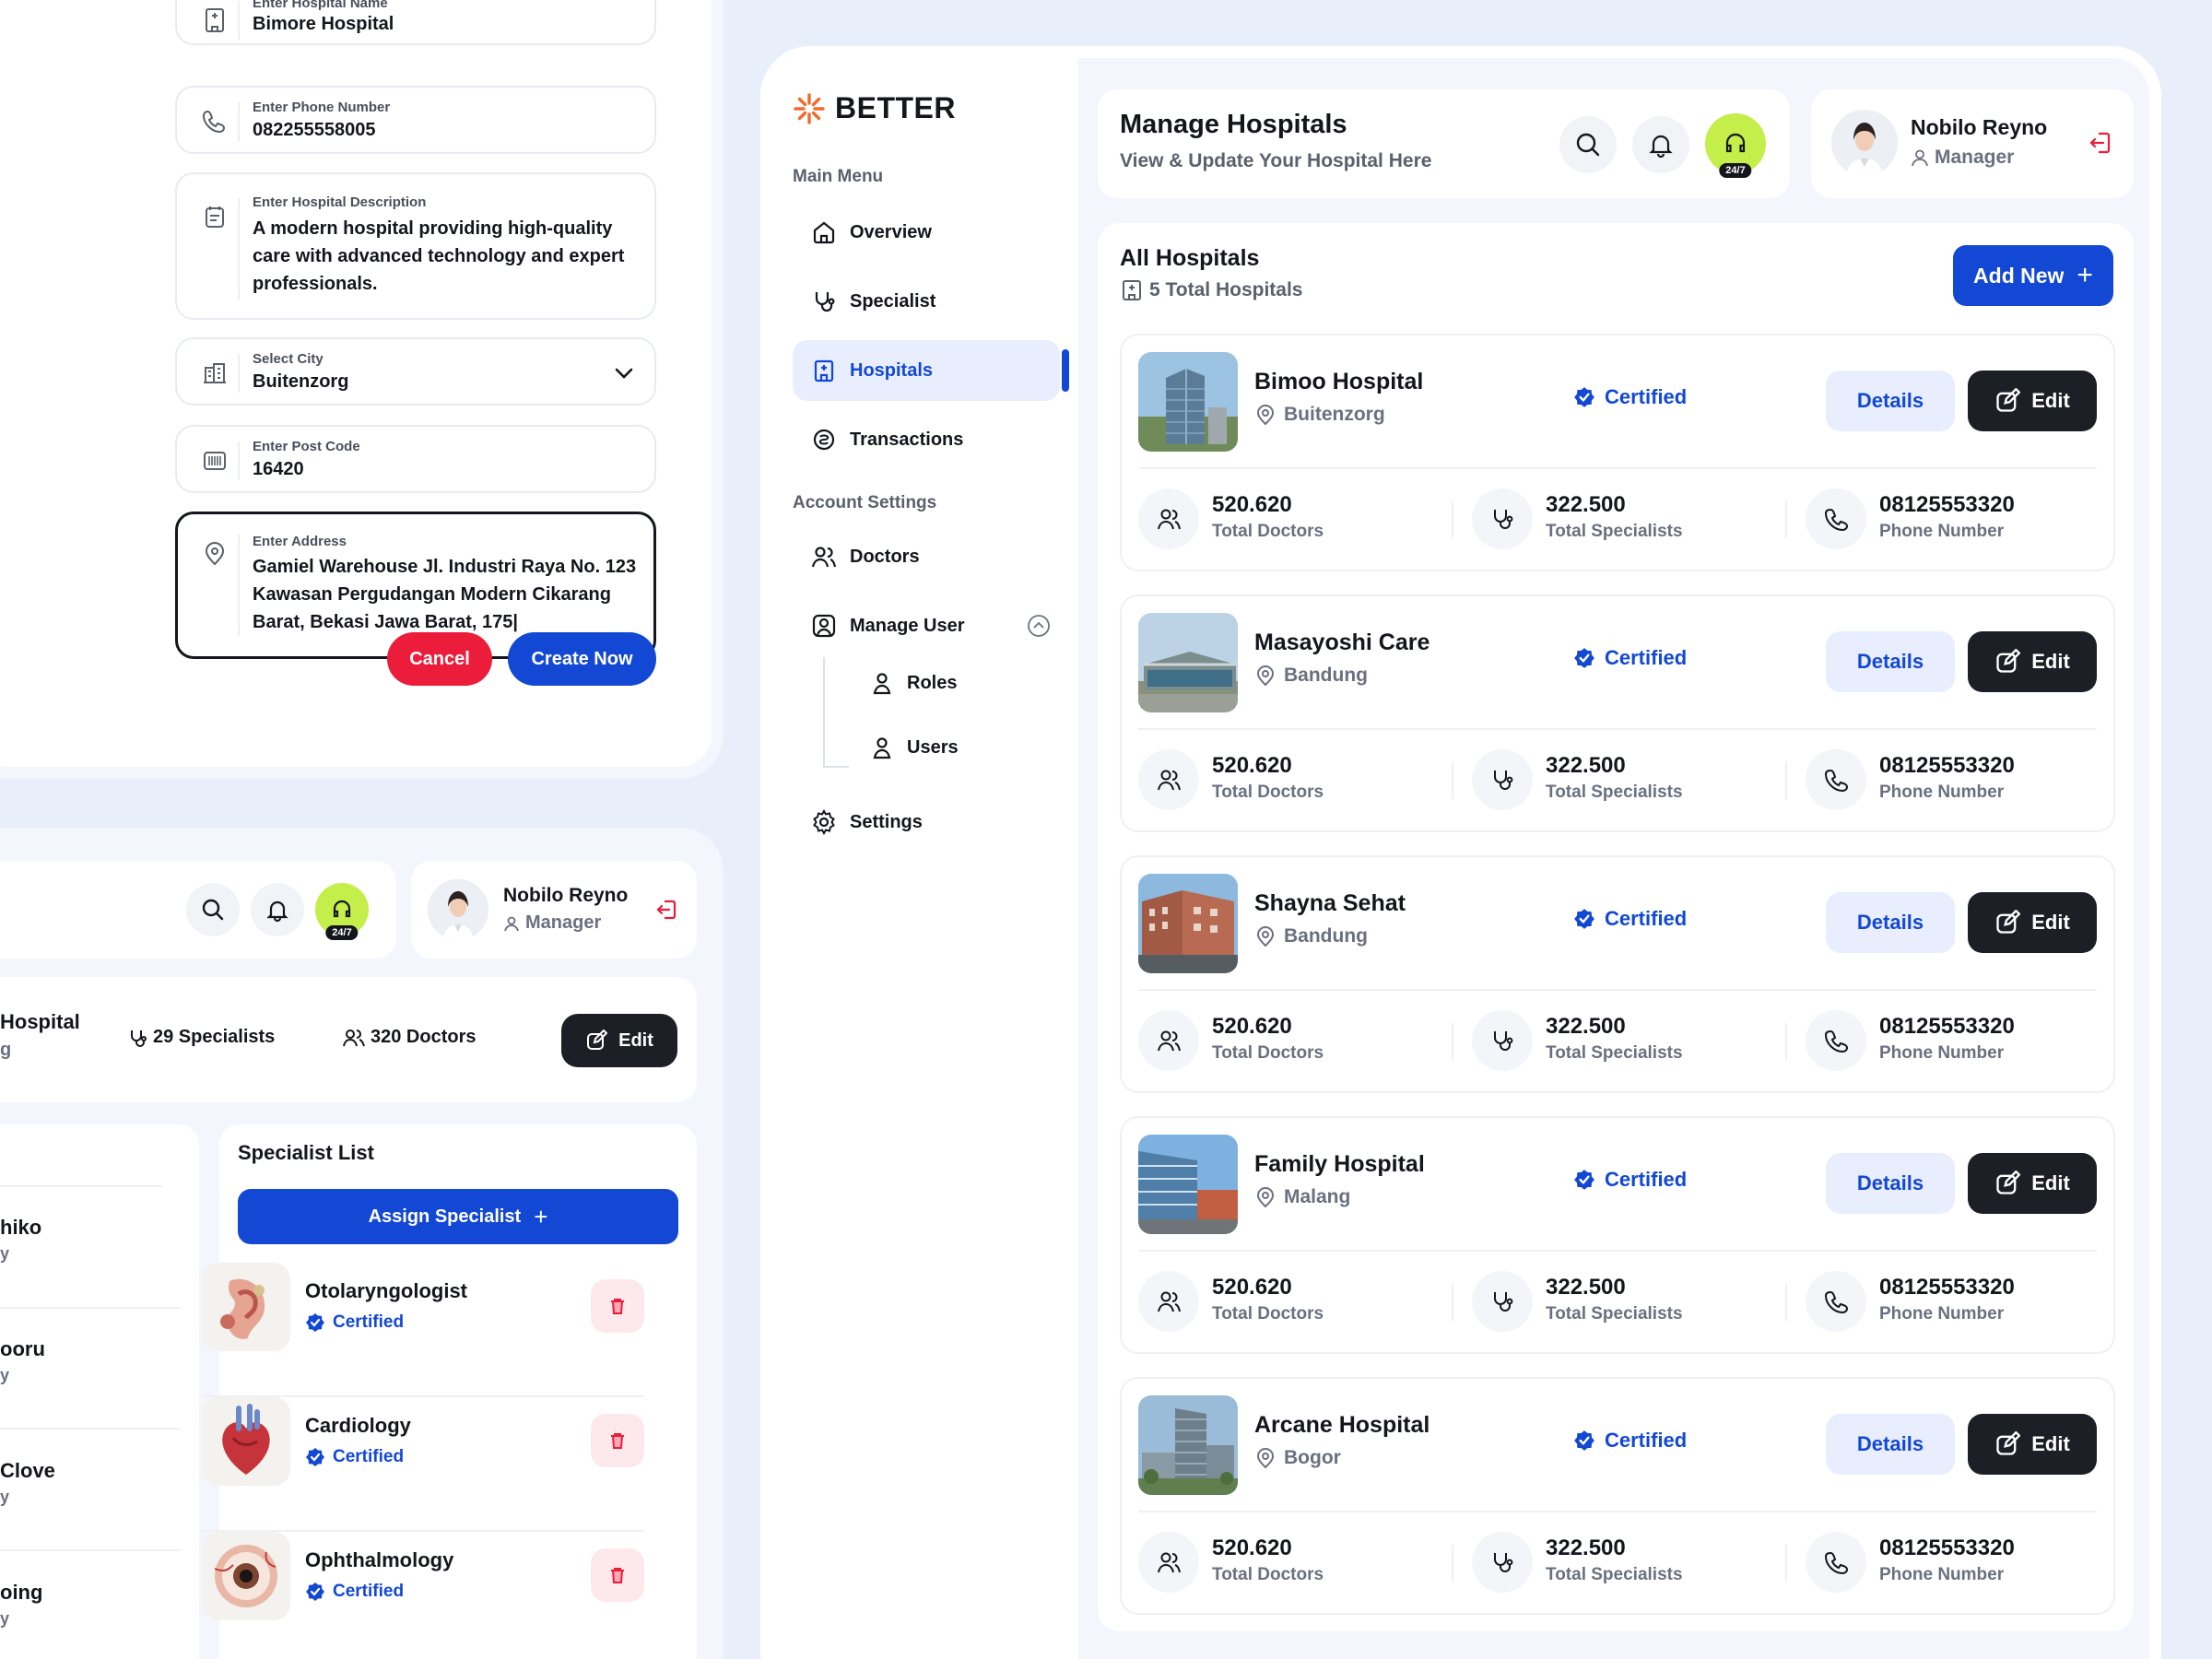 The image size is (2212, 1659). I want to click on heart-anatomy-image, so click(246, 1441).